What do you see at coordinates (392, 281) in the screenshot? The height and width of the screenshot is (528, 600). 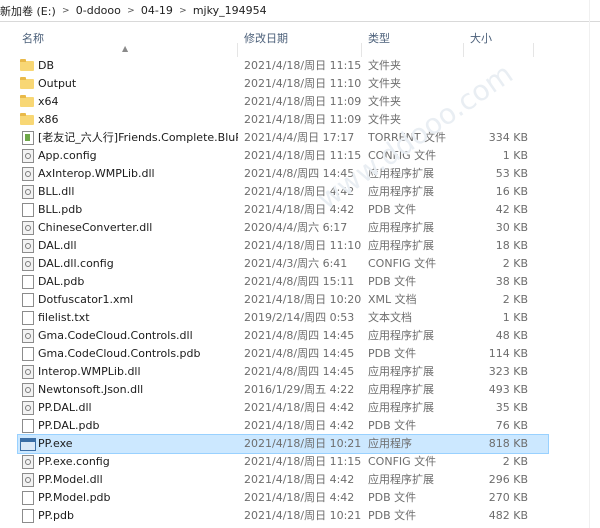 I see `file-type: PDB 文件` at bounding box center [392, 281].